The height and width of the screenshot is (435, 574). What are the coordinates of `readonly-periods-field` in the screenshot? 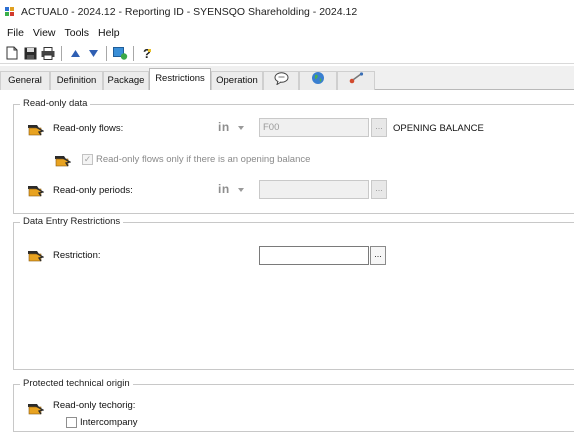 It's located at (314, 189).